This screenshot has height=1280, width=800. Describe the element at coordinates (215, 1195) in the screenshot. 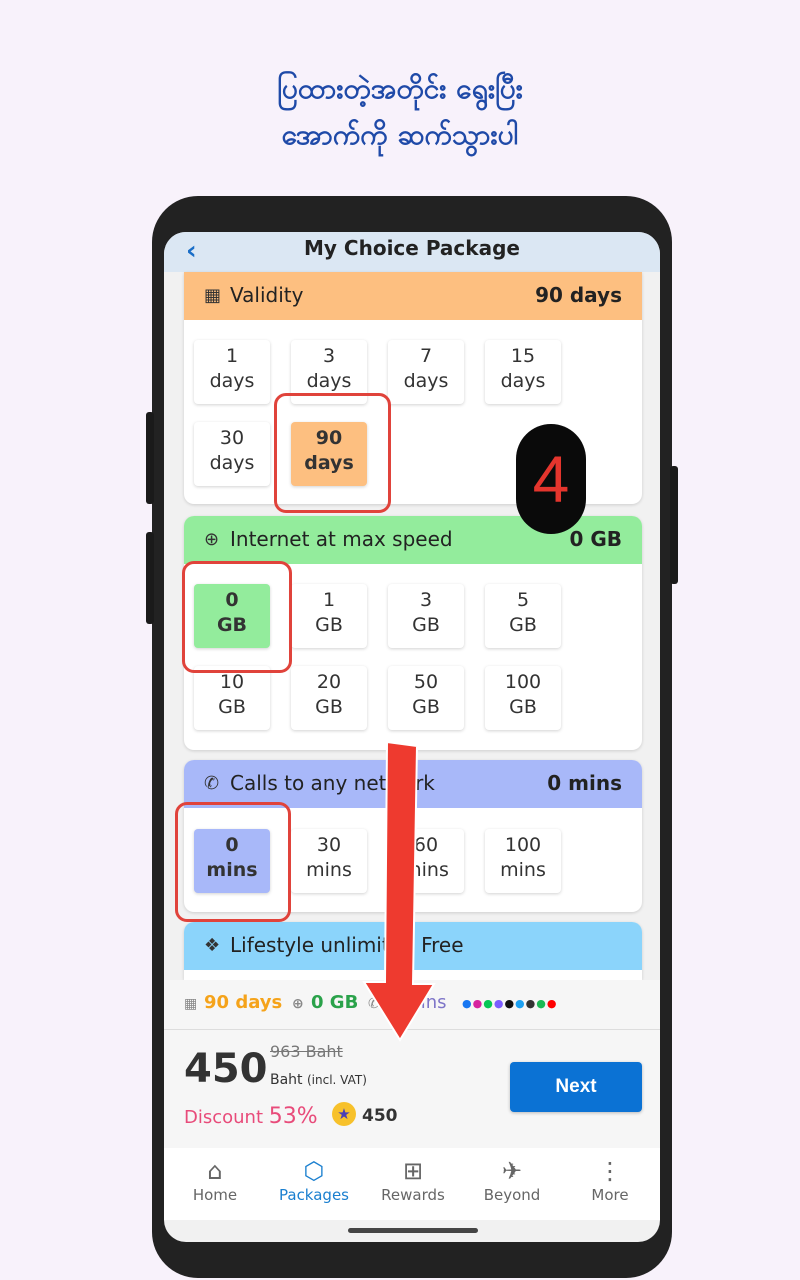

I see `nav-label: Home` at that location.